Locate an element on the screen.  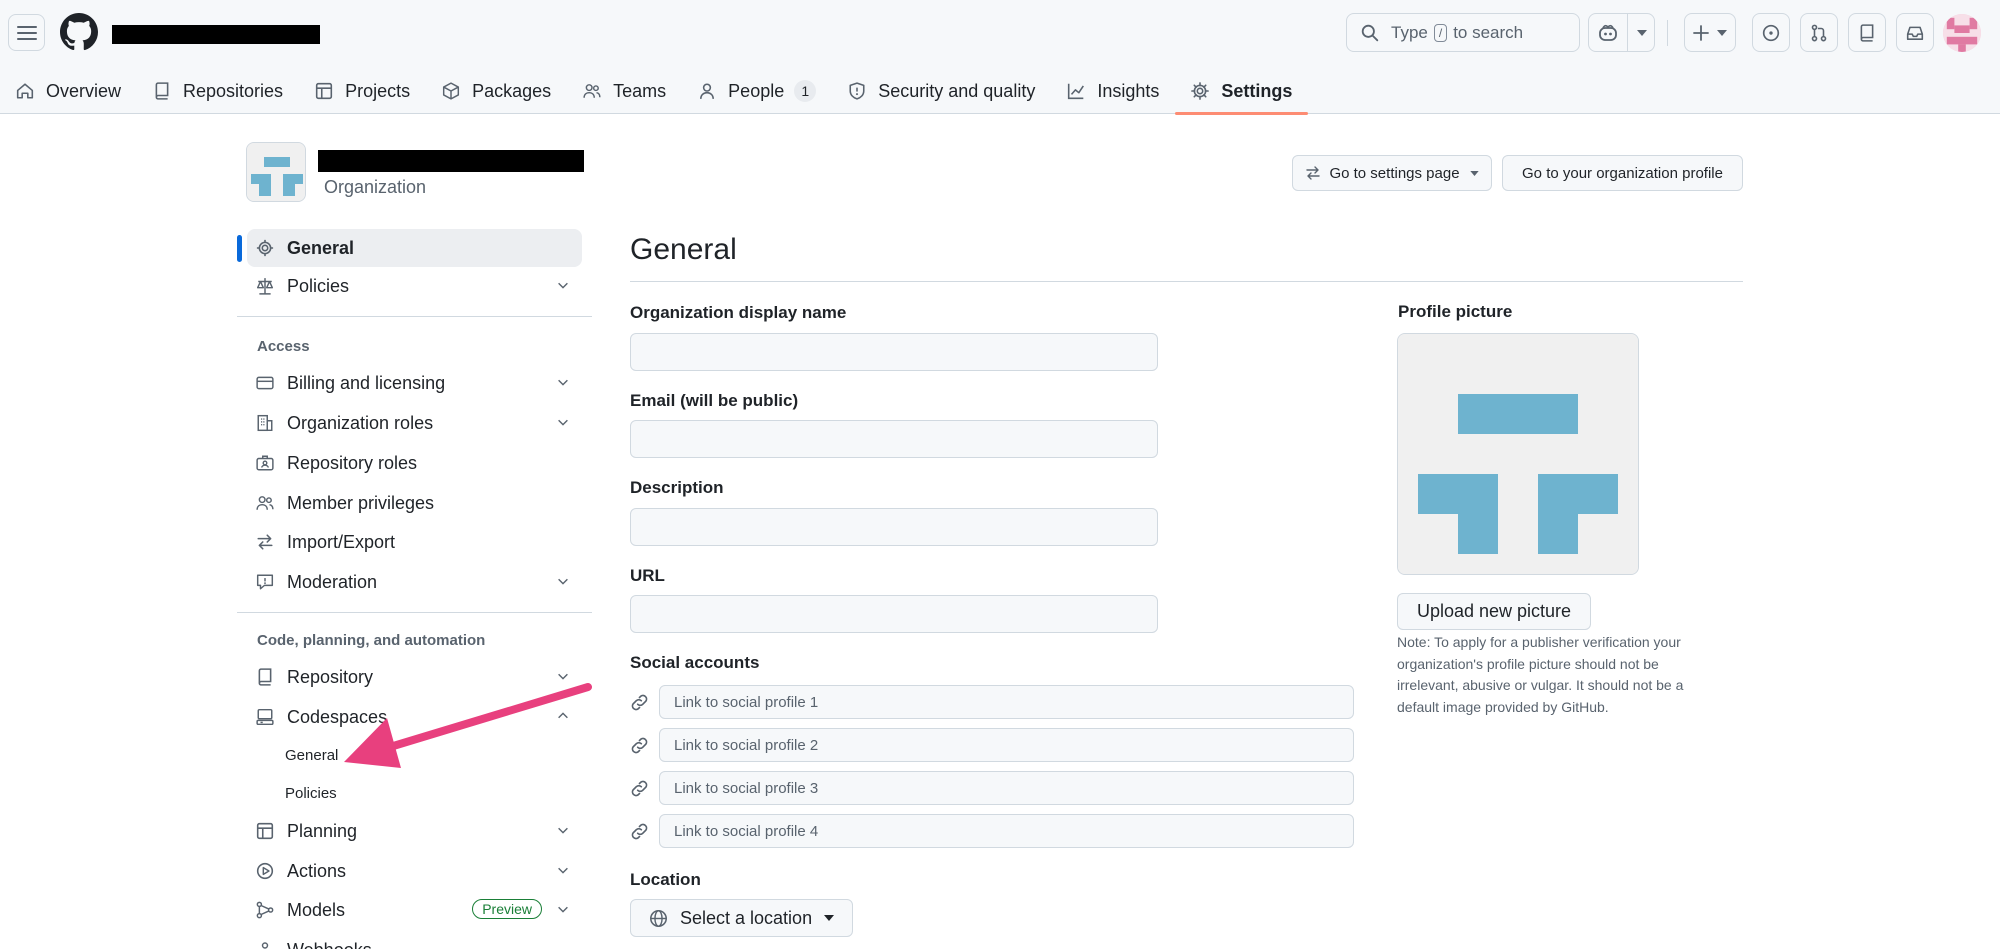
sidebar-divider is located at coordinates (414, 316).